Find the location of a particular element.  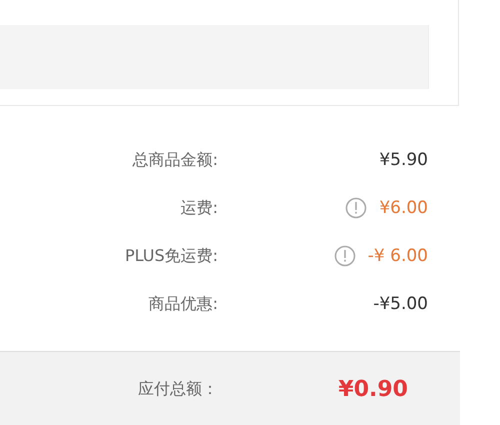

summary-label: PLUS免运费: is located at coordinates (171, 256).